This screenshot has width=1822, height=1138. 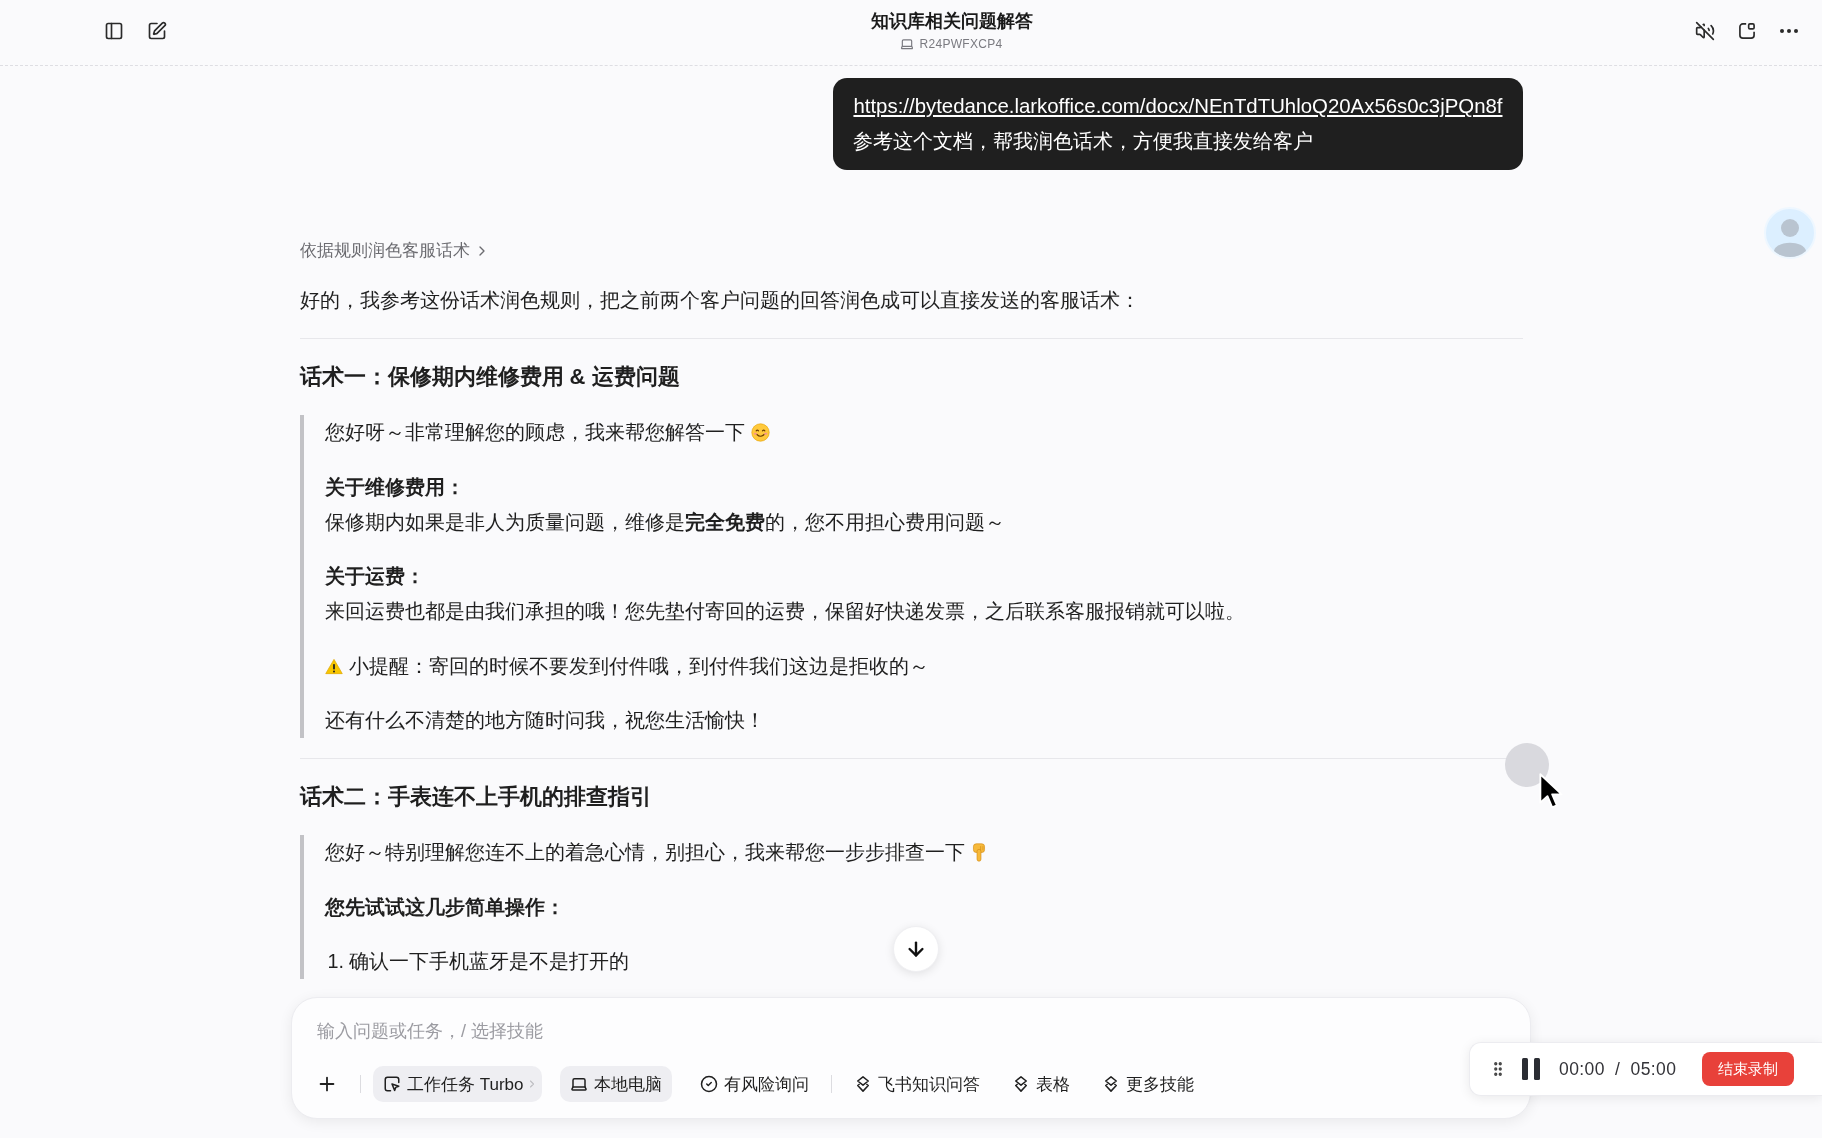 What do you see at coordinates (916, 949) in the screenshot?
I see `scroll-down-button` at bounding box center [916, 949].